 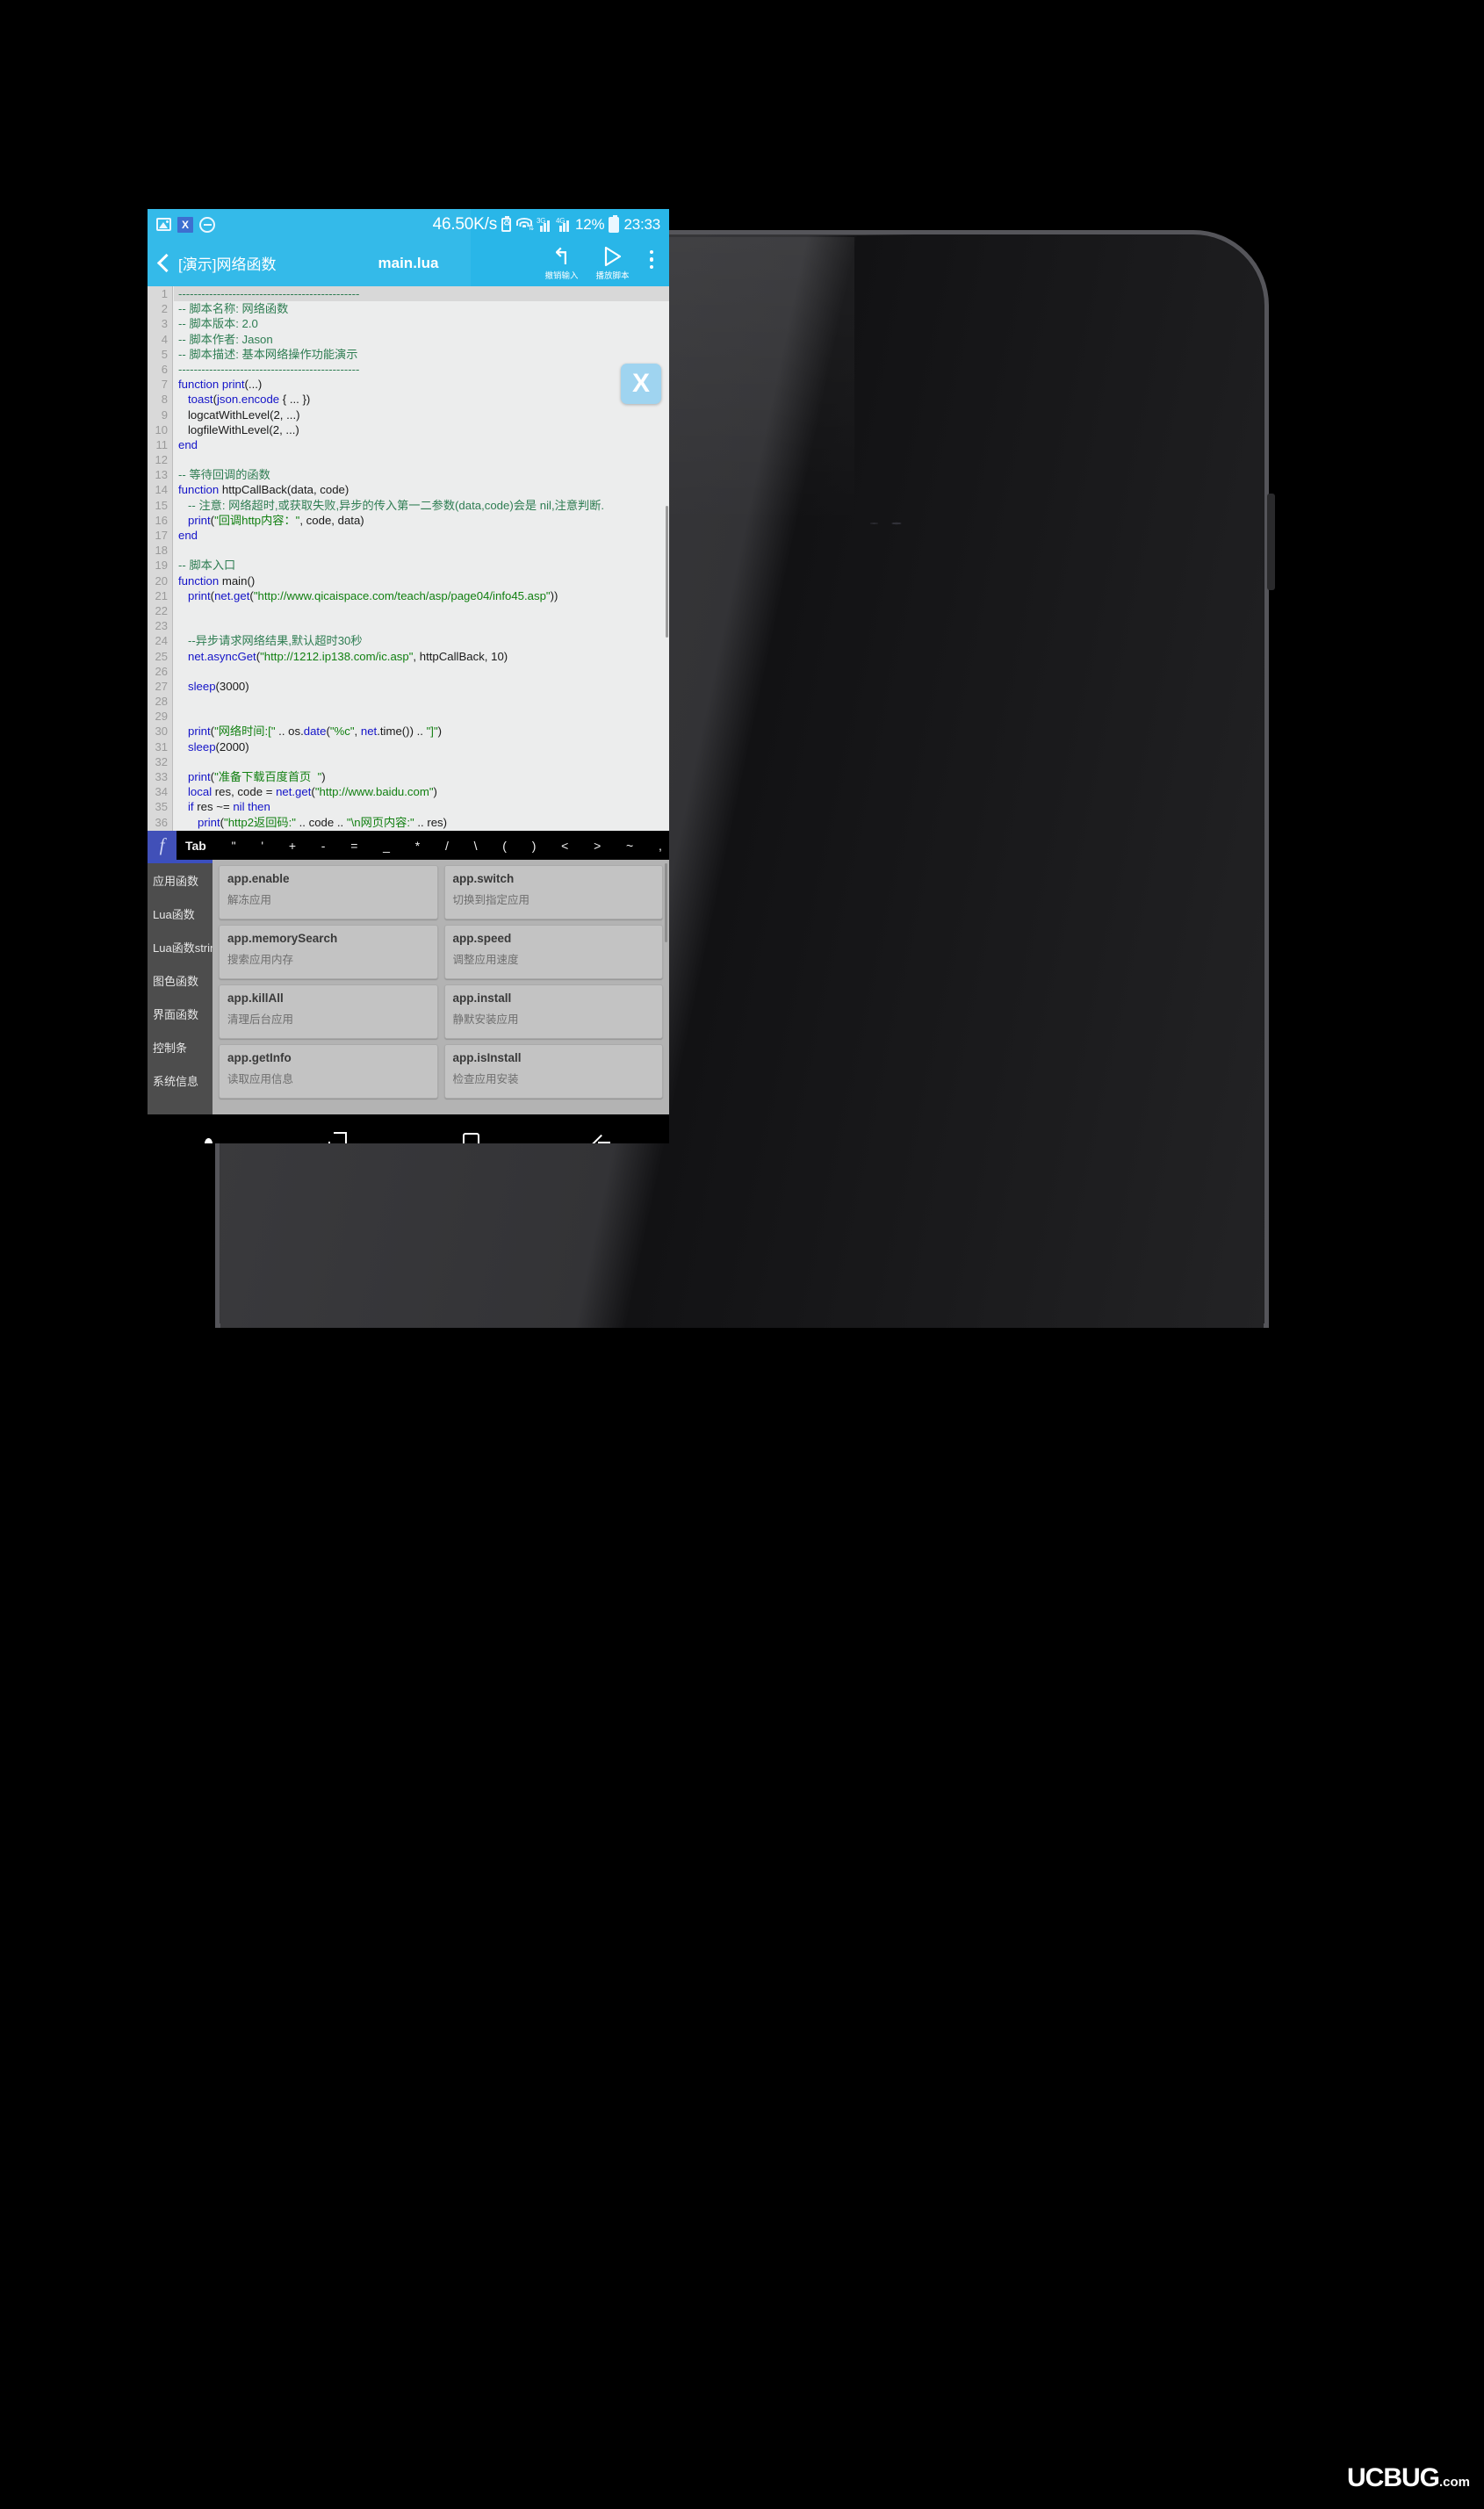 What do you see at coordinates (328, 1011) in the screenshot?
I see `function-card: app.killAll 清理后台应用` at bounding box center [328, 1011].